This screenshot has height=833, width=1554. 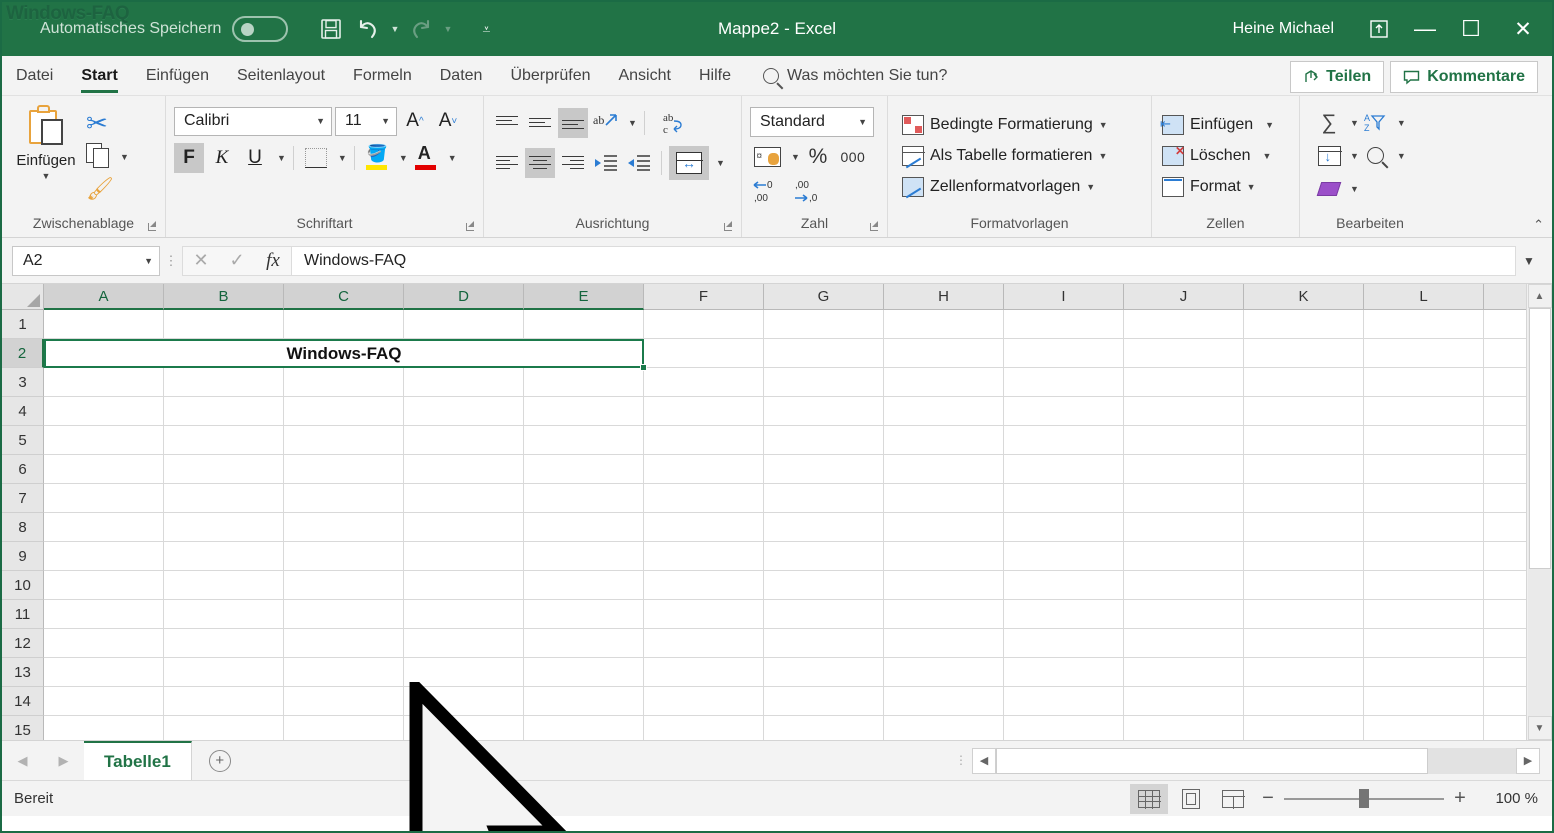 I want to click on cut-button: ✂, so click(x=105, y=123).